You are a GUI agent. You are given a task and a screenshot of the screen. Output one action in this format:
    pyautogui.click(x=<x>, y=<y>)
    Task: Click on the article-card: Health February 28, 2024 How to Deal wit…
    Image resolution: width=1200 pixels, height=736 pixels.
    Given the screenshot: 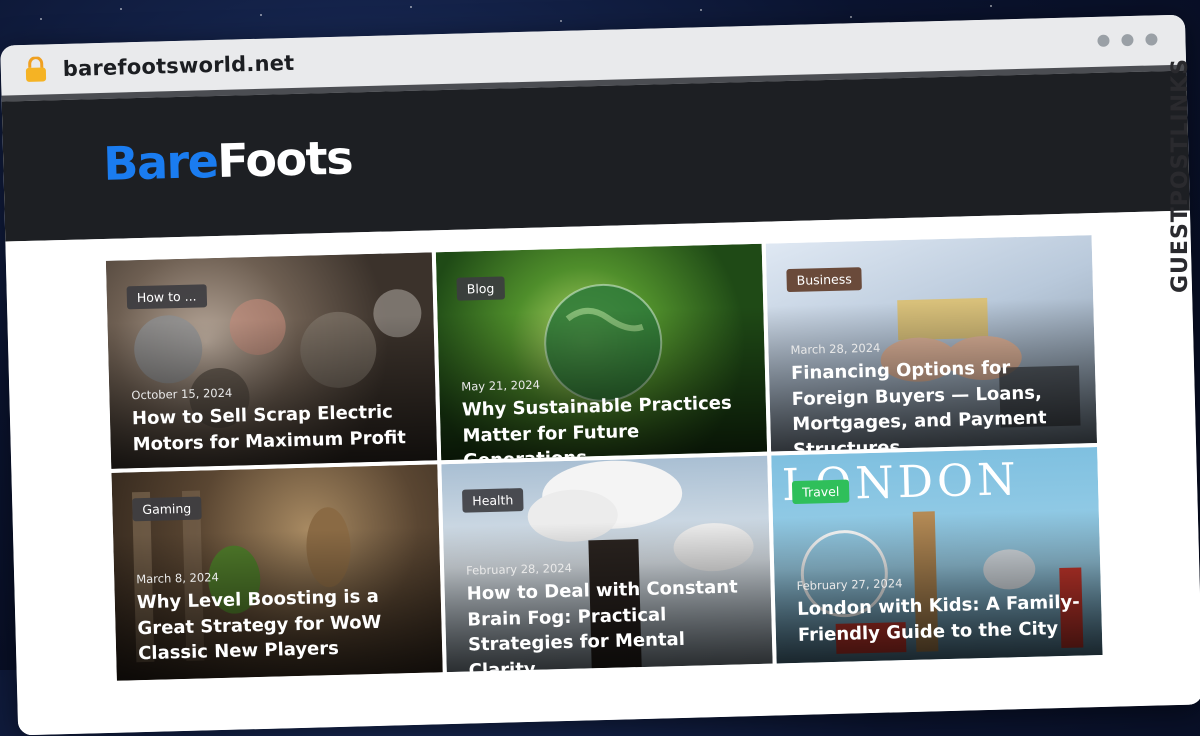 What is the action you would take?
    pyautogui.click(x=607, y=564)
    